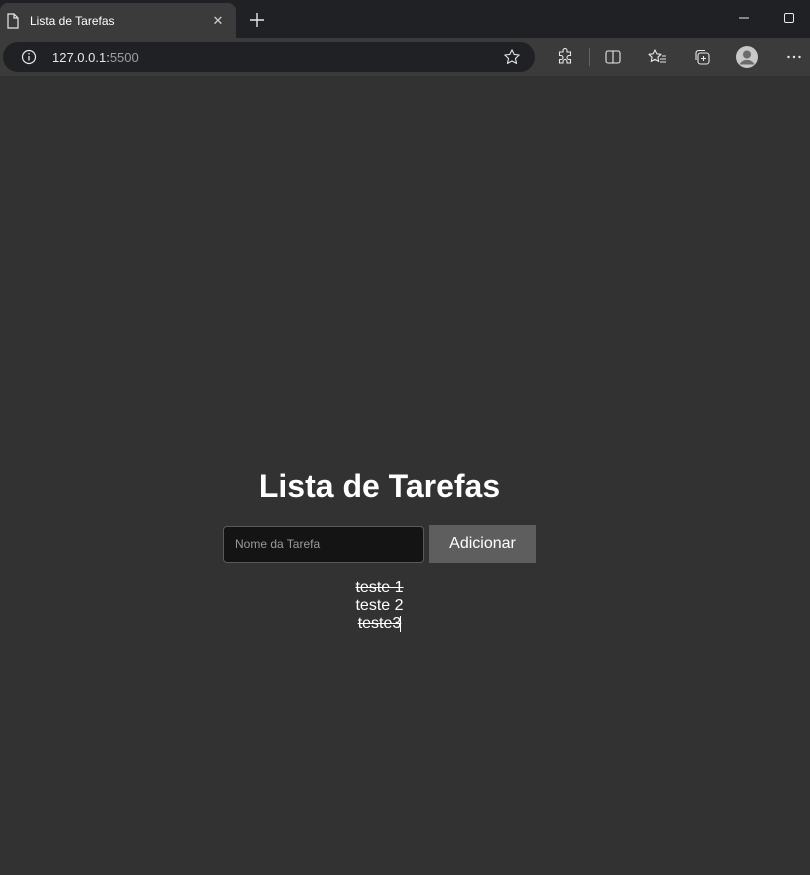  I want to click on add-task-form: Adicionar, so click(379, 544).